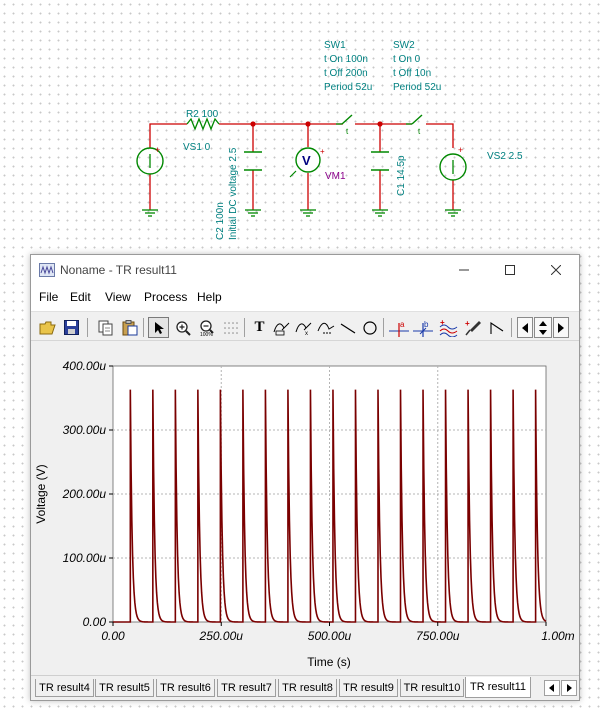  Describe the element at coordinates (464, 270) in the screenshot. I see `minimize-button` at that location.